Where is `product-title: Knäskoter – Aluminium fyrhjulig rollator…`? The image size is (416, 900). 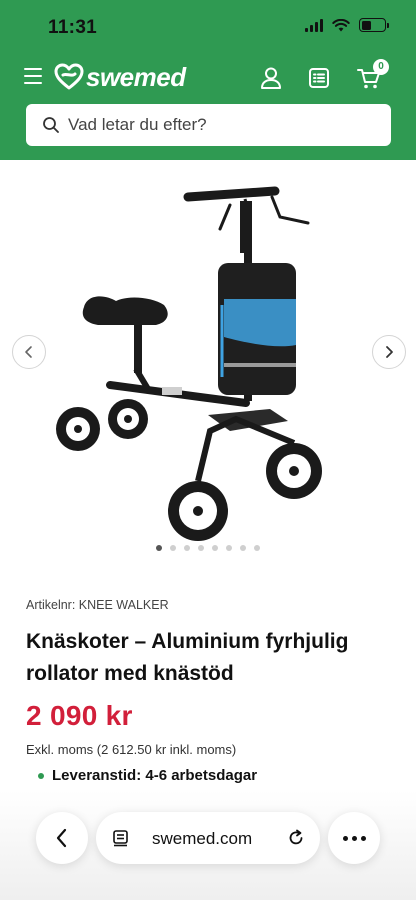 product-title: Knäskoter – Aluminium fyrhjulig rollator… is located at coordinates (187, 657).